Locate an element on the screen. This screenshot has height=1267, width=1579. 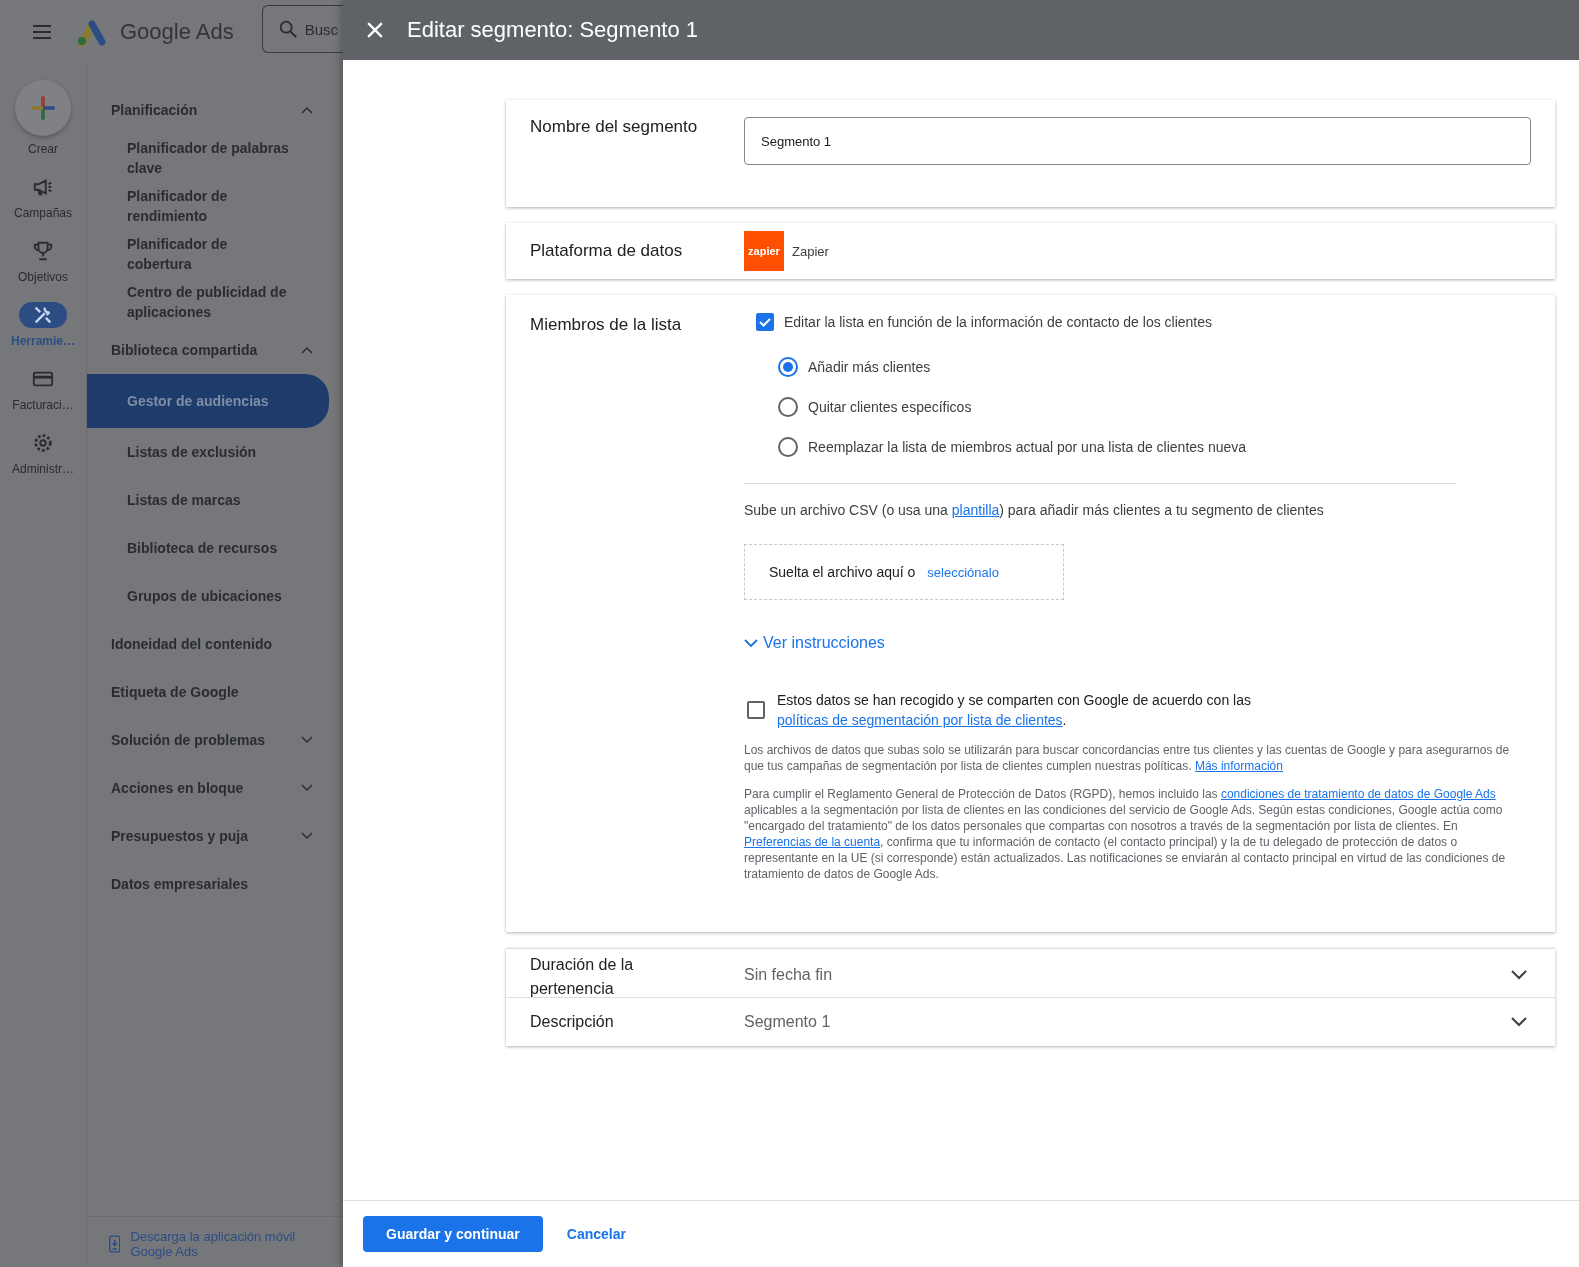
tools-icon is located at coordinates (43, 315).